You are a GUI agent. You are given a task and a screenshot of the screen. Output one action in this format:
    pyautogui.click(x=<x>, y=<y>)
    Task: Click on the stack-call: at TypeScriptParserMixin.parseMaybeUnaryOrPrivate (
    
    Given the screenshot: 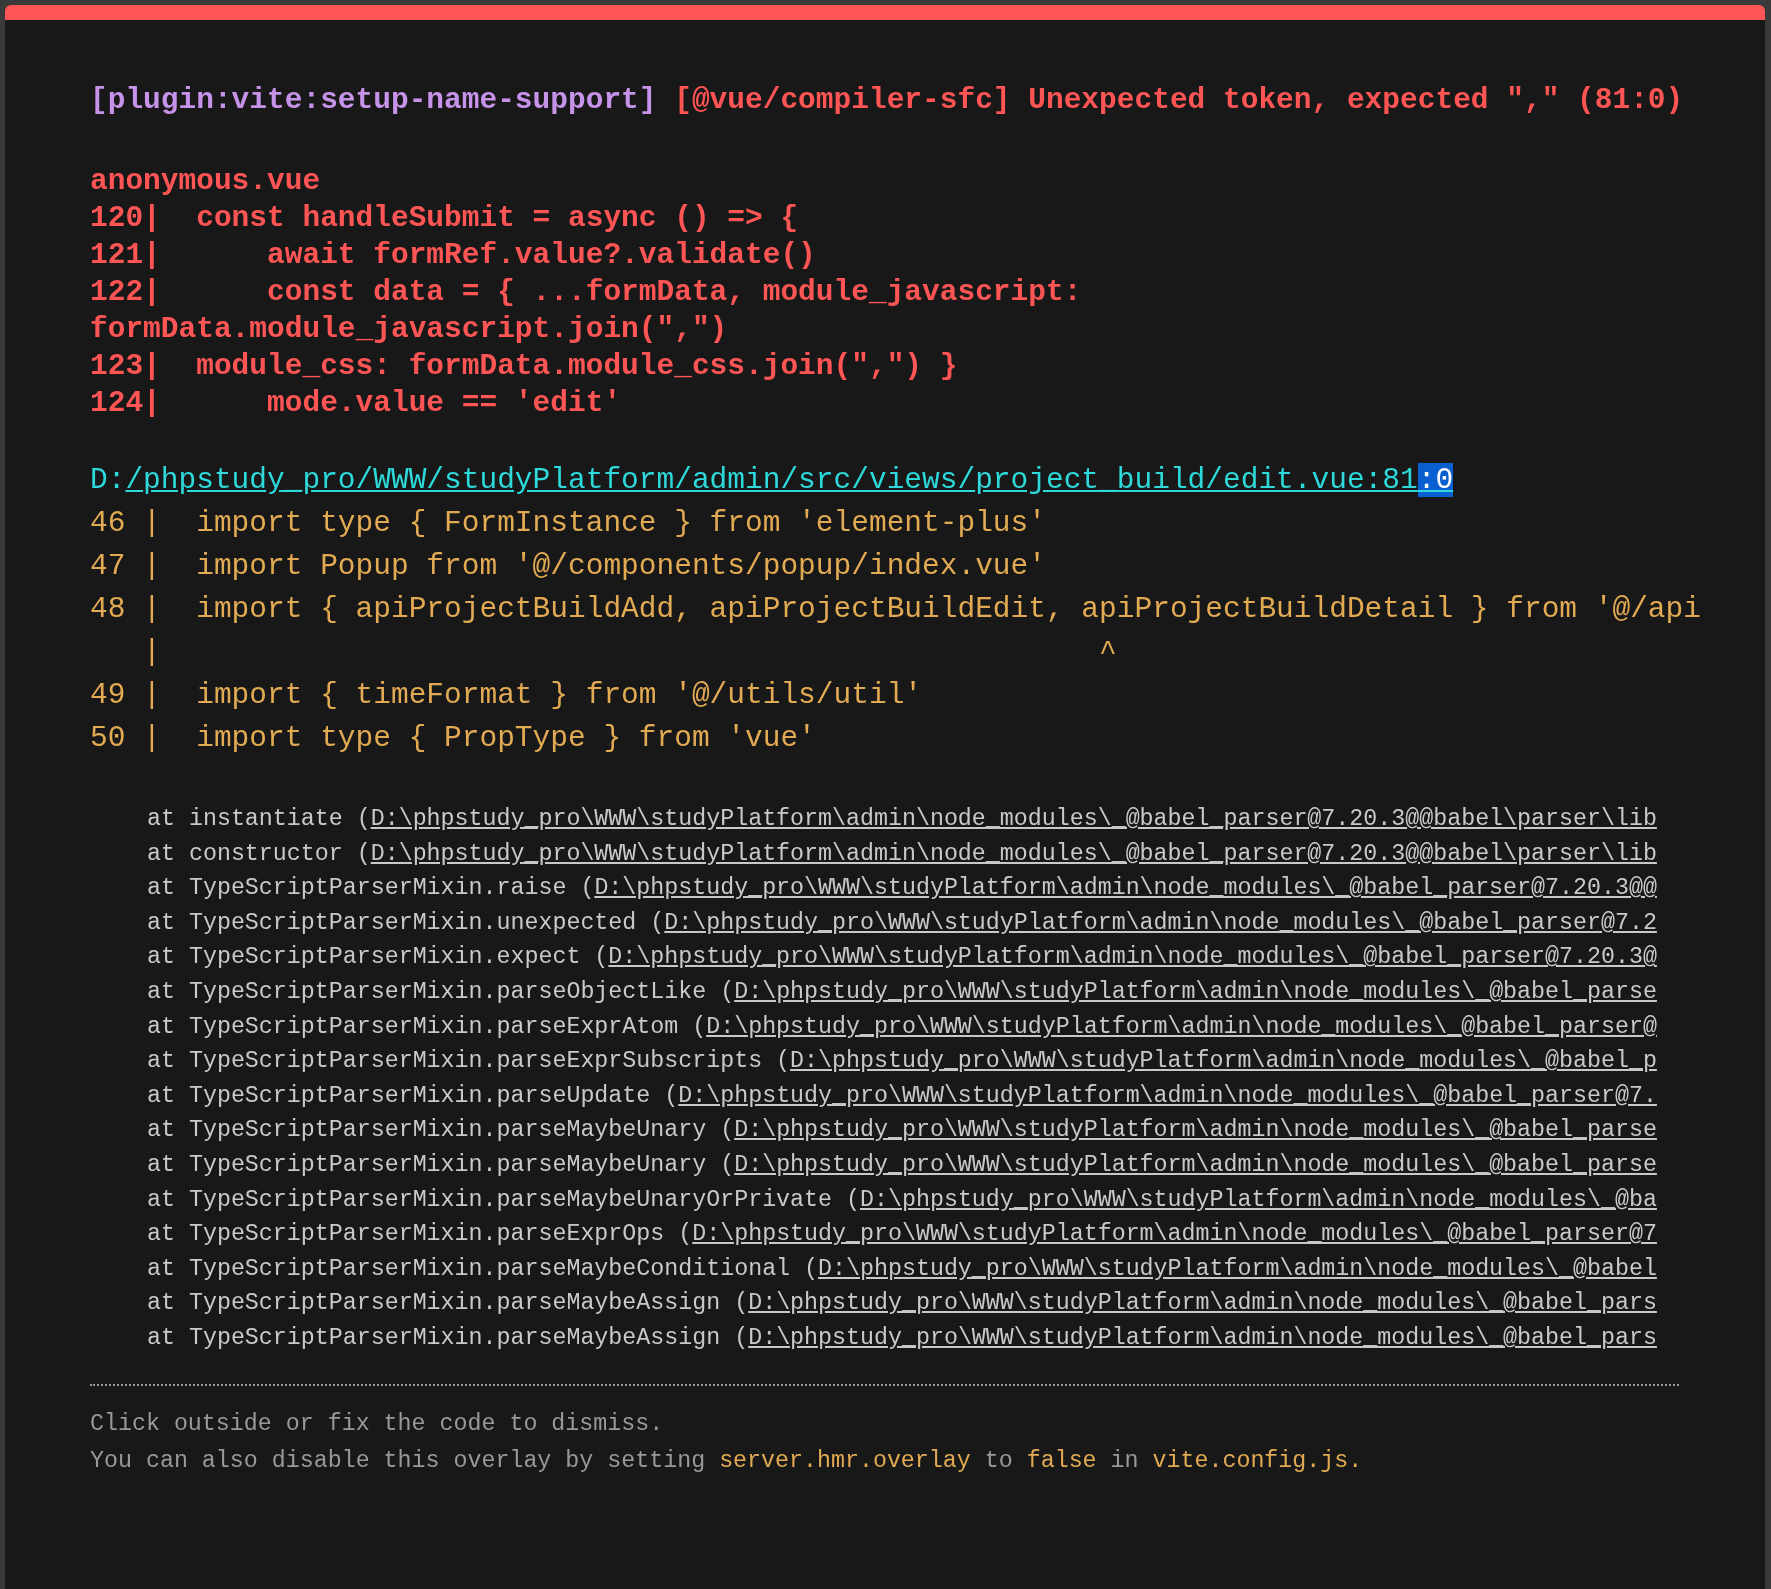 What is the action you would take?
    pyautogui.click(x=503, y=1200)
    